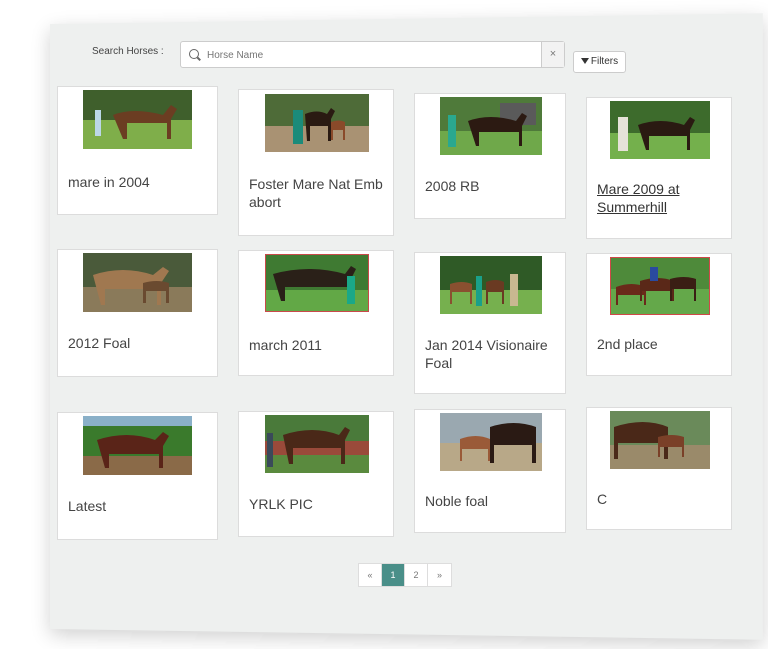 Image resolution: width=768 pixels, height=649 pixels. What do you see at coordinates (439, 575) in the screenshot?
I see `next-page-button: »` at bounding box center [439, 575].